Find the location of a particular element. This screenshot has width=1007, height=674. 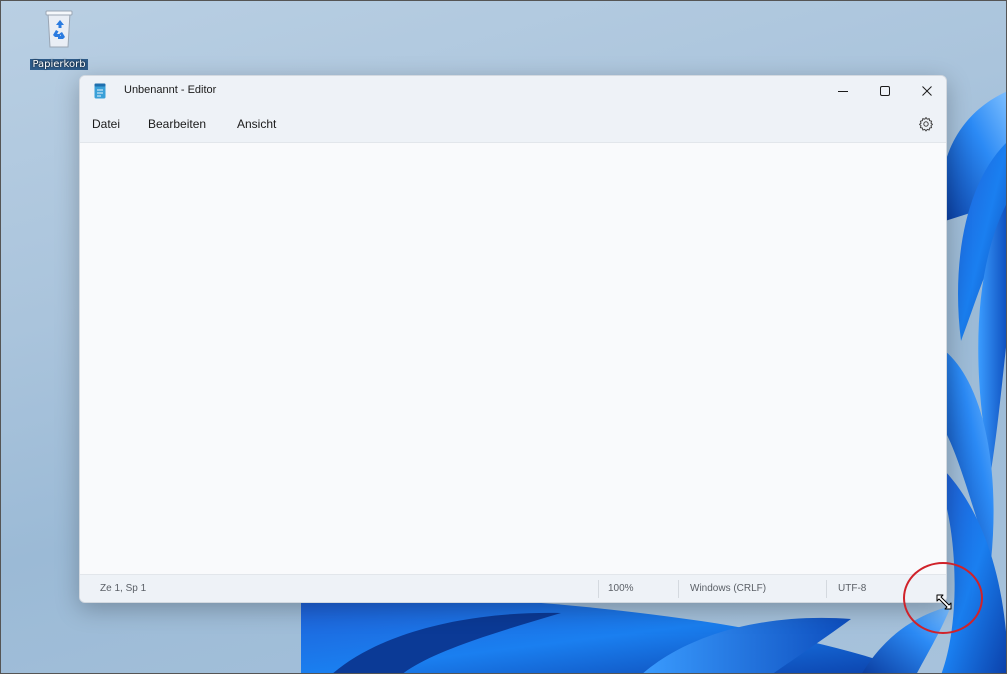

encoding: UTF-8 is located at coordinates (852, 588).